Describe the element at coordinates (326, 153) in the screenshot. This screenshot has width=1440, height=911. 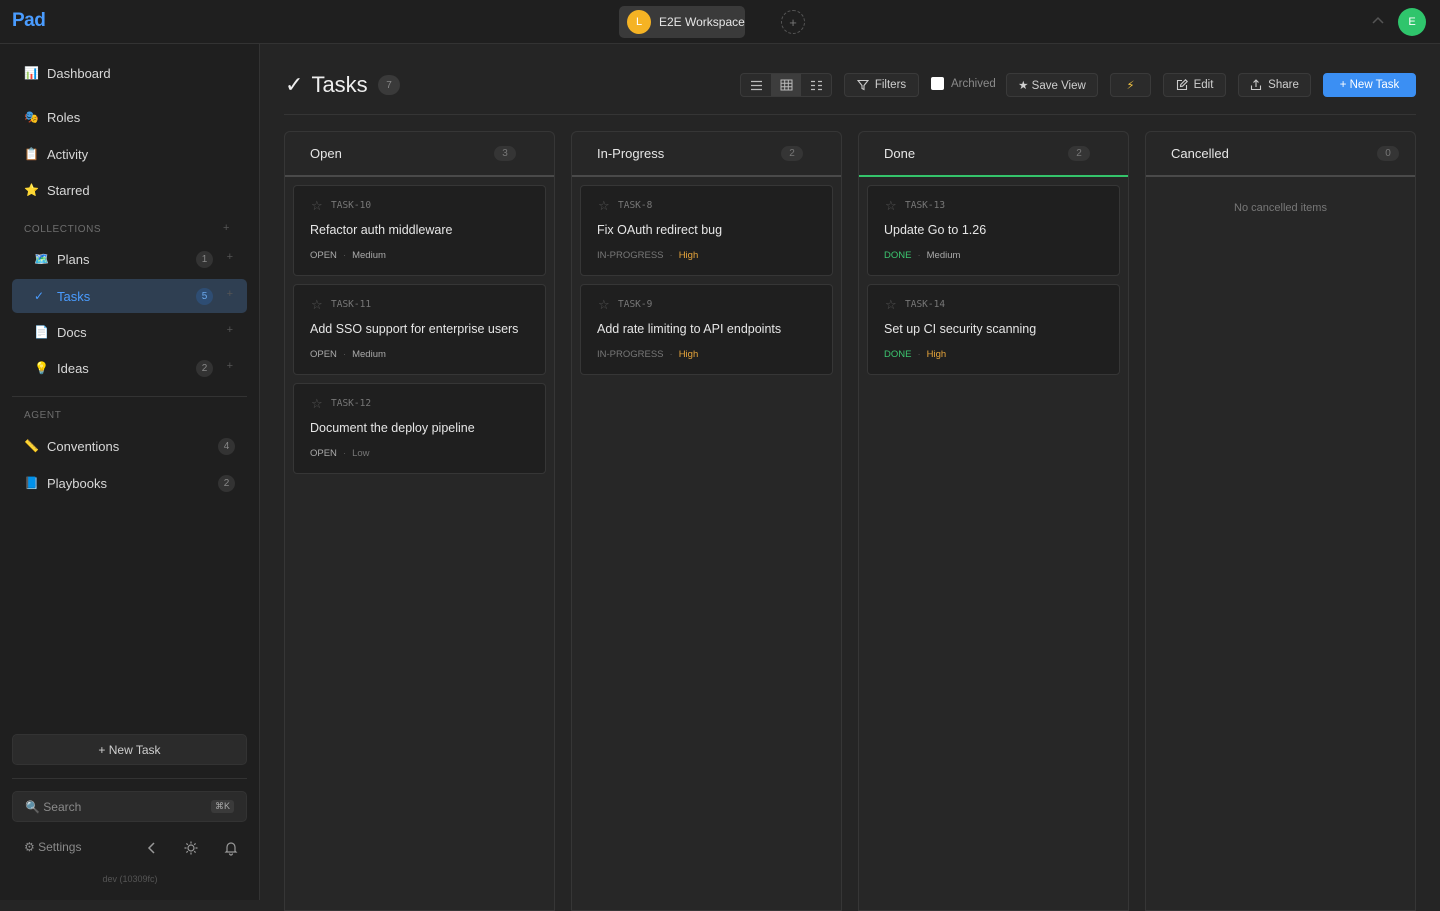
I see `column-title: Open` at that location.